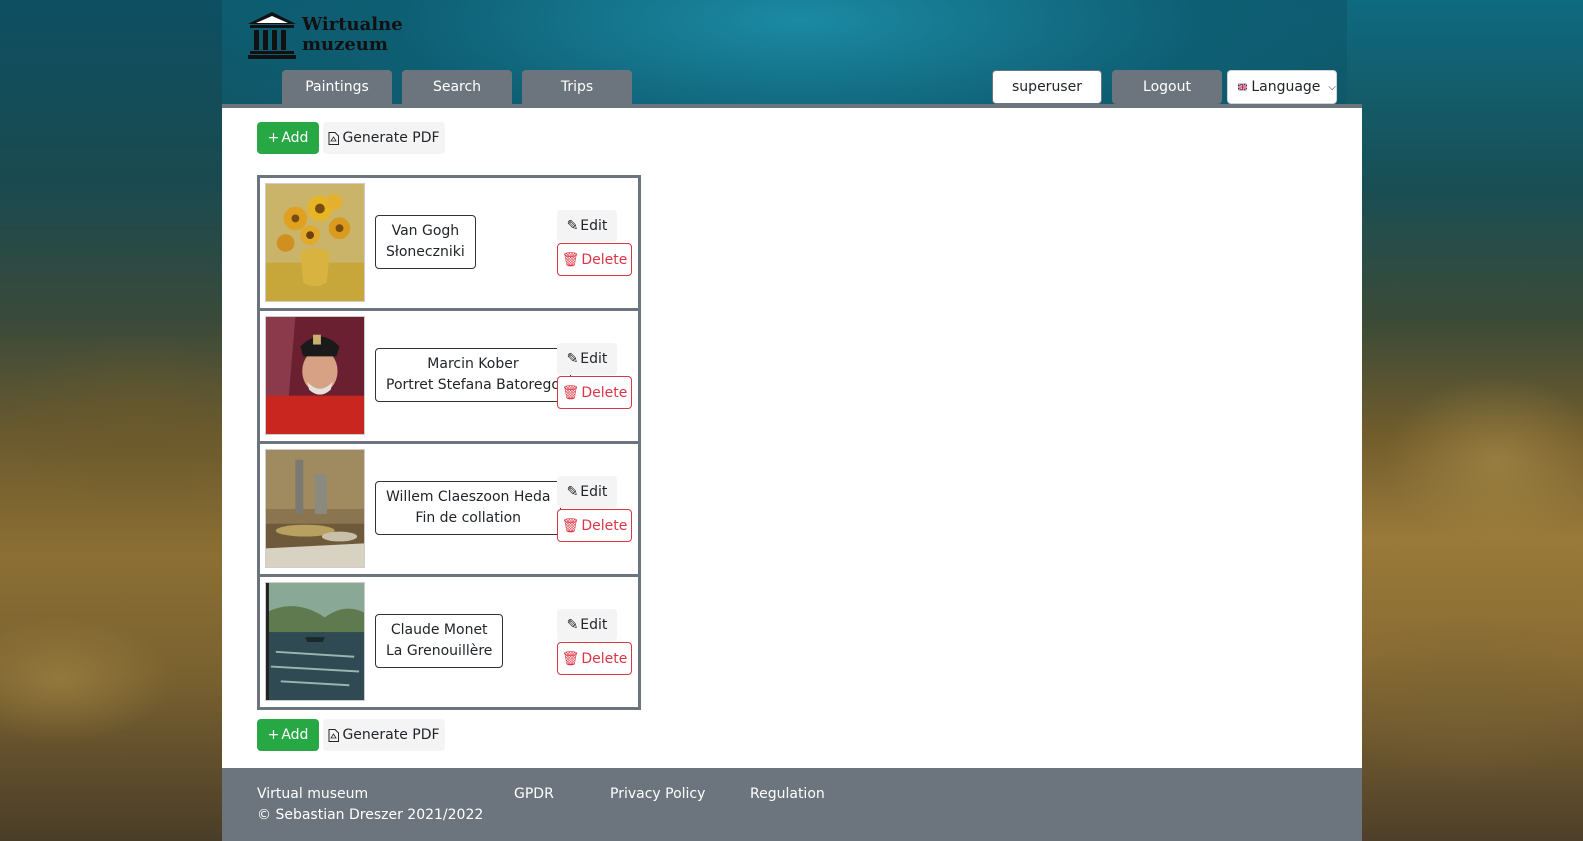  What do you see at coordinates (352, 24) in the screenshot?
I see `logo-line1: Wirtualne` at bounding box center [352, 24].